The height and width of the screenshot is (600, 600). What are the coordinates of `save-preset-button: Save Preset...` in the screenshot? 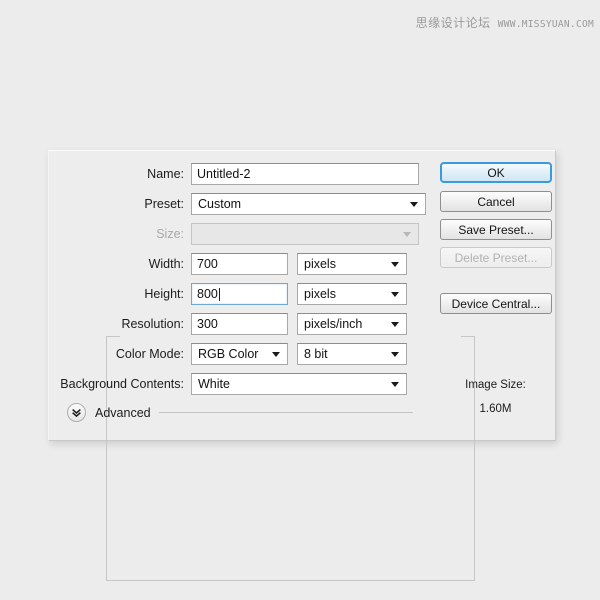 It's located at (496, 229).